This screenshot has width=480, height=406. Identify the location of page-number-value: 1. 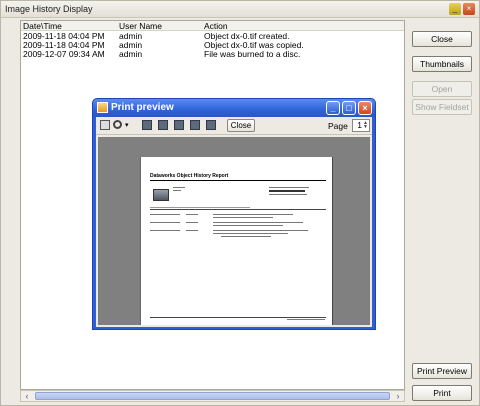
(359, 125).